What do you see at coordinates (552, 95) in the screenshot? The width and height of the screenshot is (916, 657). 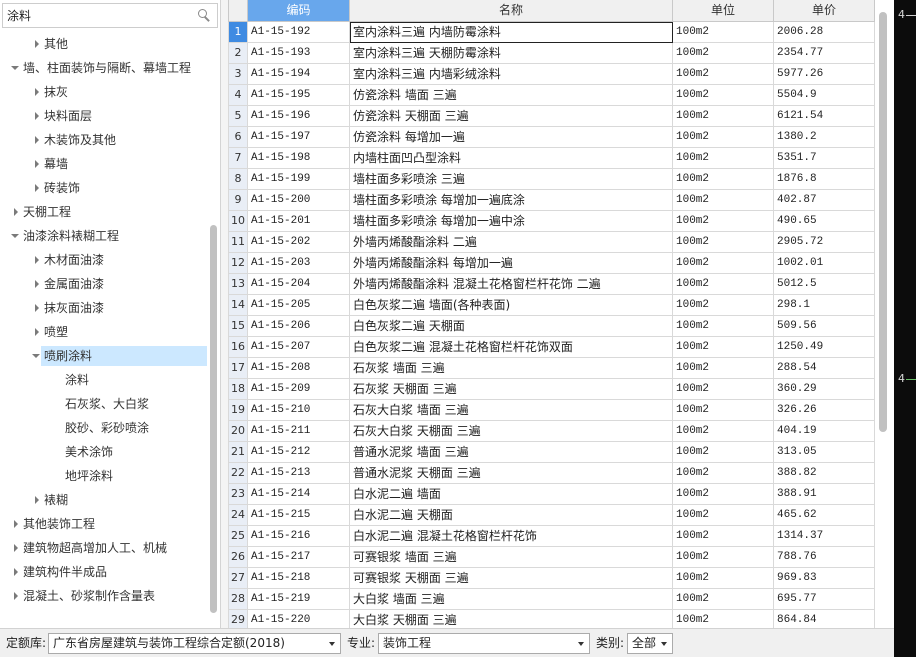 I see `table-row: 4 A1-15-195 仿瓷涂料 墙面 三遍 100m2 5504.9` at bounding box center [552, 95].